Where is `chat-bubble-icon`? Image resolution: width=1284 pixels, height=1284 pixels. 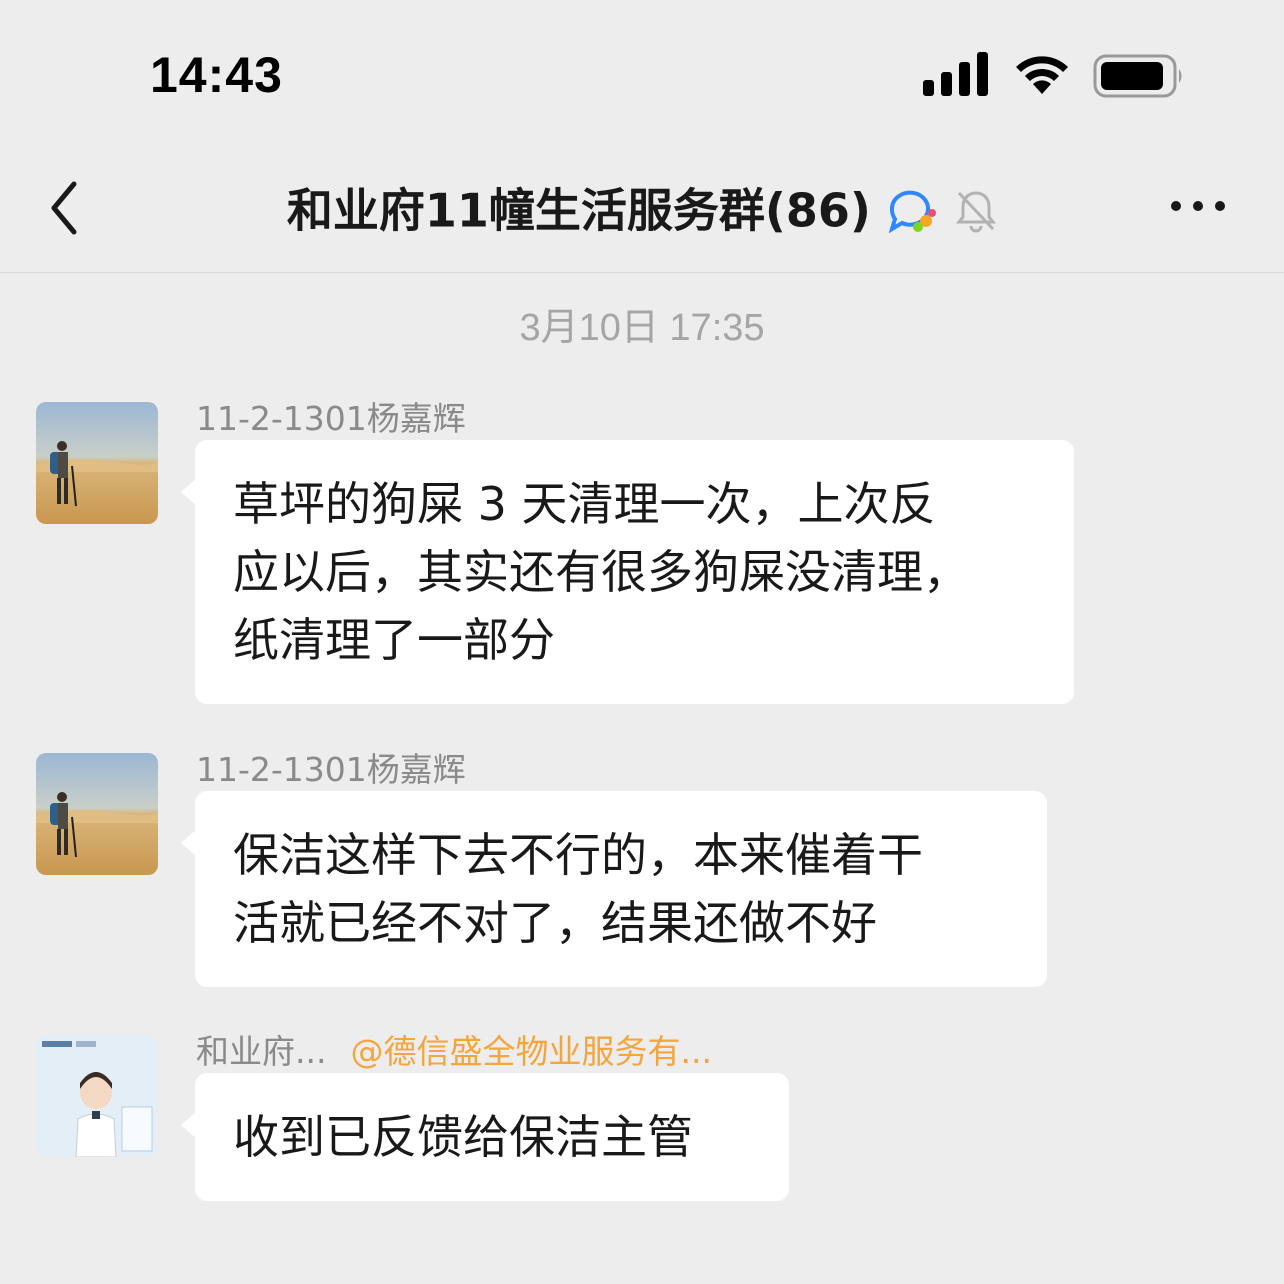 chat-bubble-icon is located at coordinates (912, 211).